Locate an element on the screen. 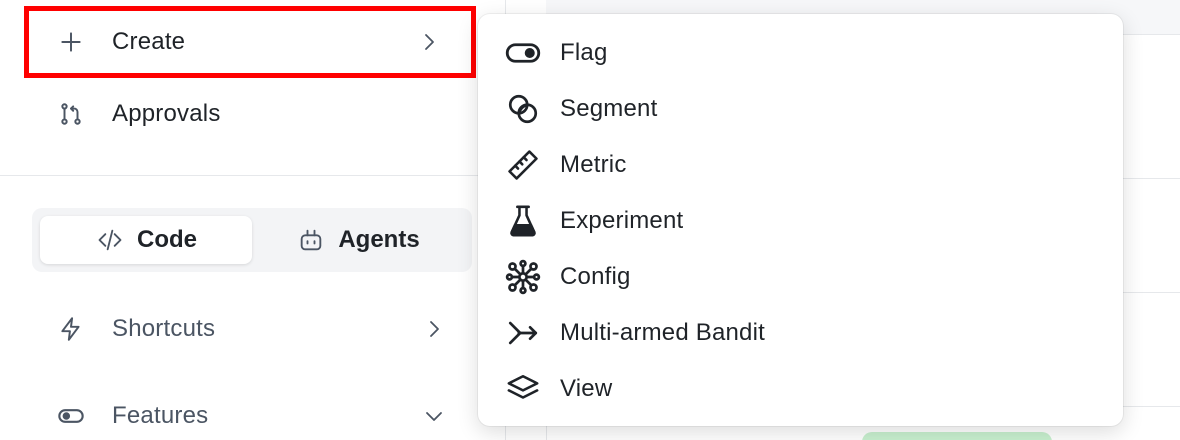 This screenshot has height=440, width=1180. menu-item-label: View is located at coordinates (586, 388).